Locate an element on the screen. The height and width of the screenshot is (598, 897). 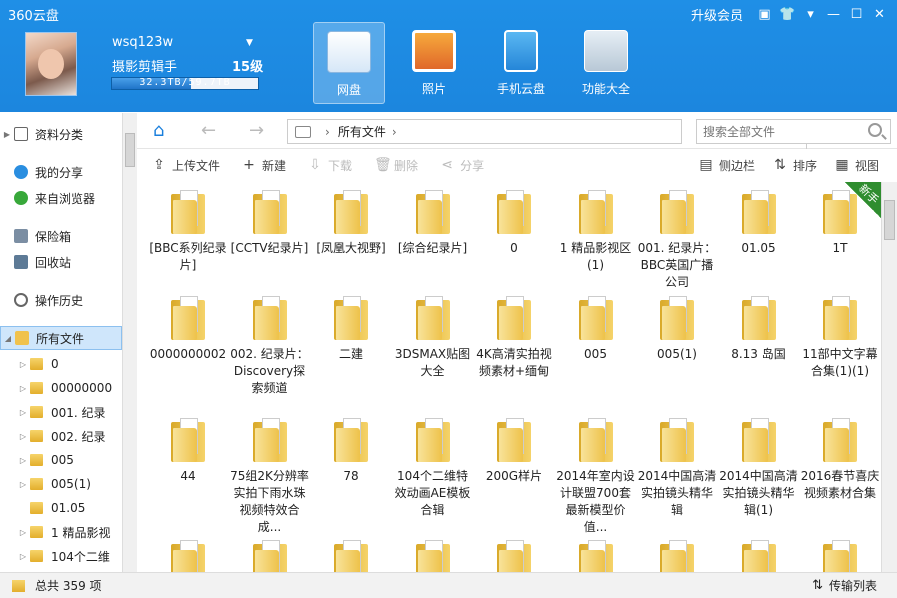
file-item: 4K高清实拍视频素材+缅甸 is located at coordinates (514, 334).